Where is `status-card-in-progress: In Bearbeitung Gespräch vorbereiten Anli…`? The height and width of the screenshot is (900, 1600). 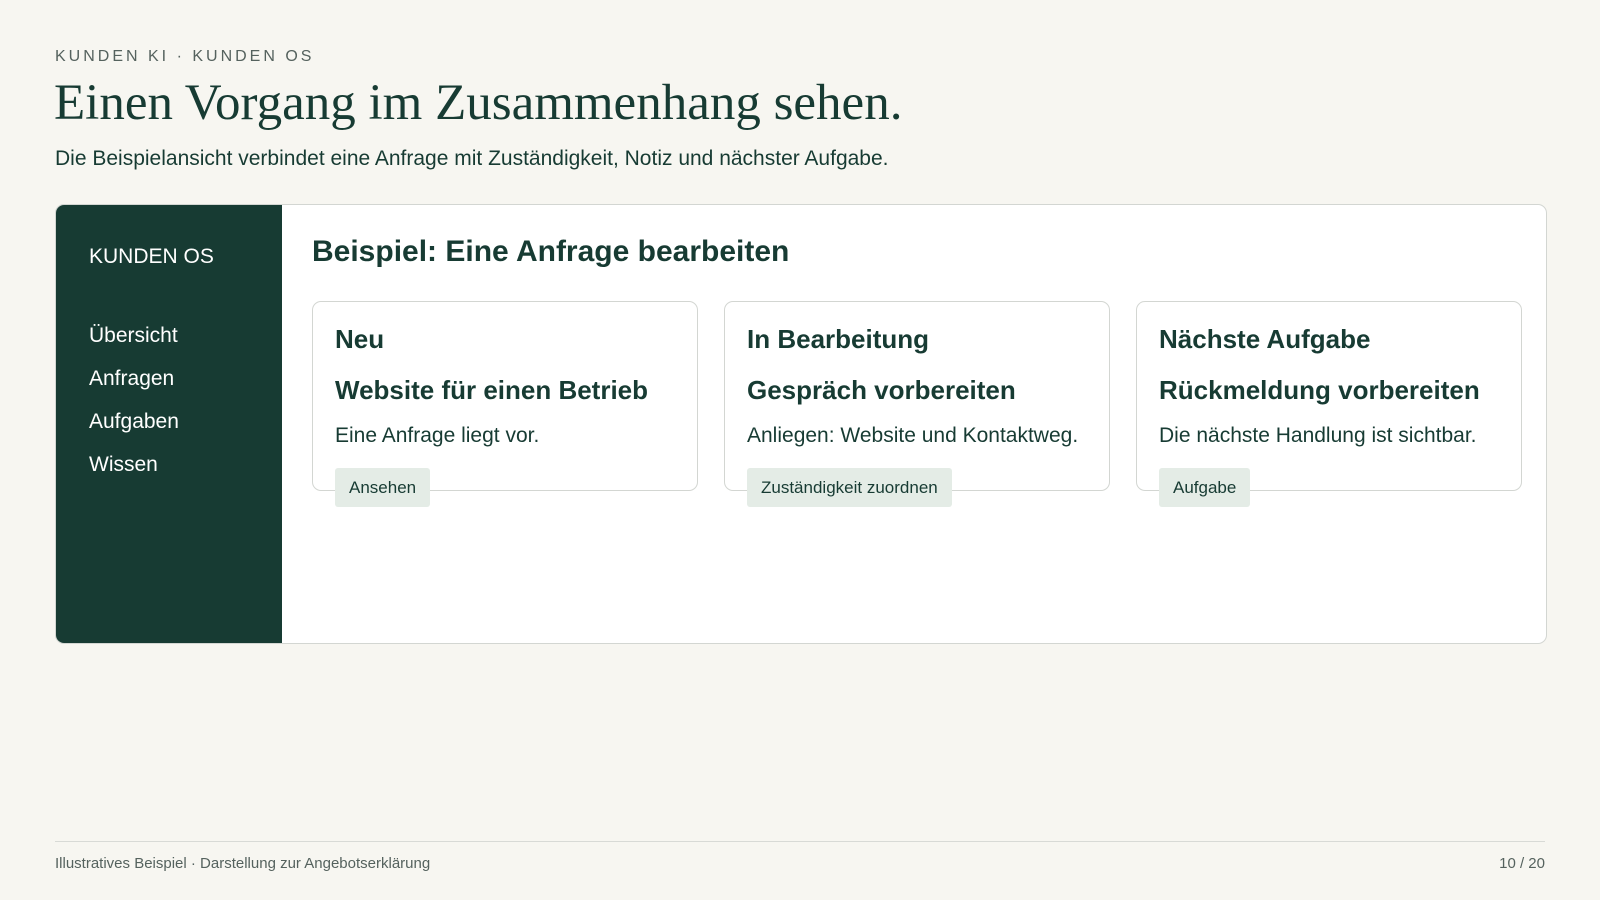
status-card-in-progress: In Bearbeitung Gespräch vorbereiten Anli… is located at coordinates (917, 404).